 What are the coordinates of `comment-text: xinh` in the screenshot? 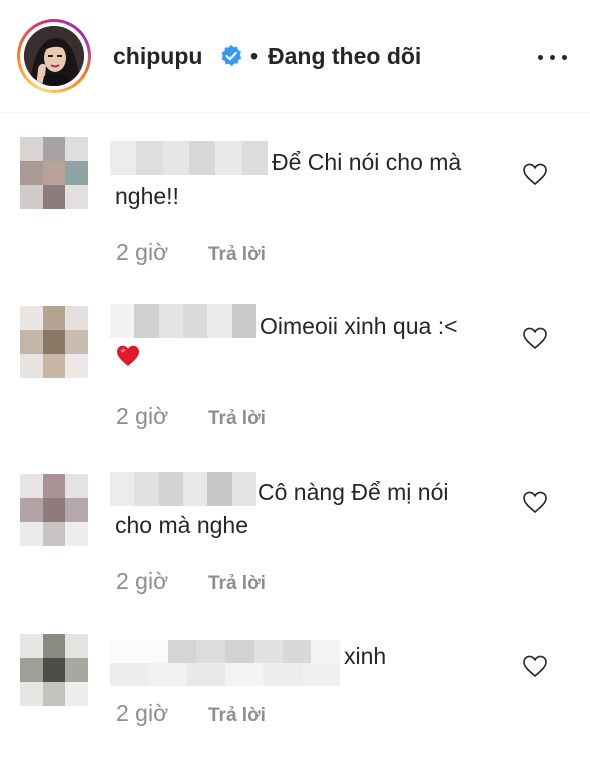 It's located at (365, 656).